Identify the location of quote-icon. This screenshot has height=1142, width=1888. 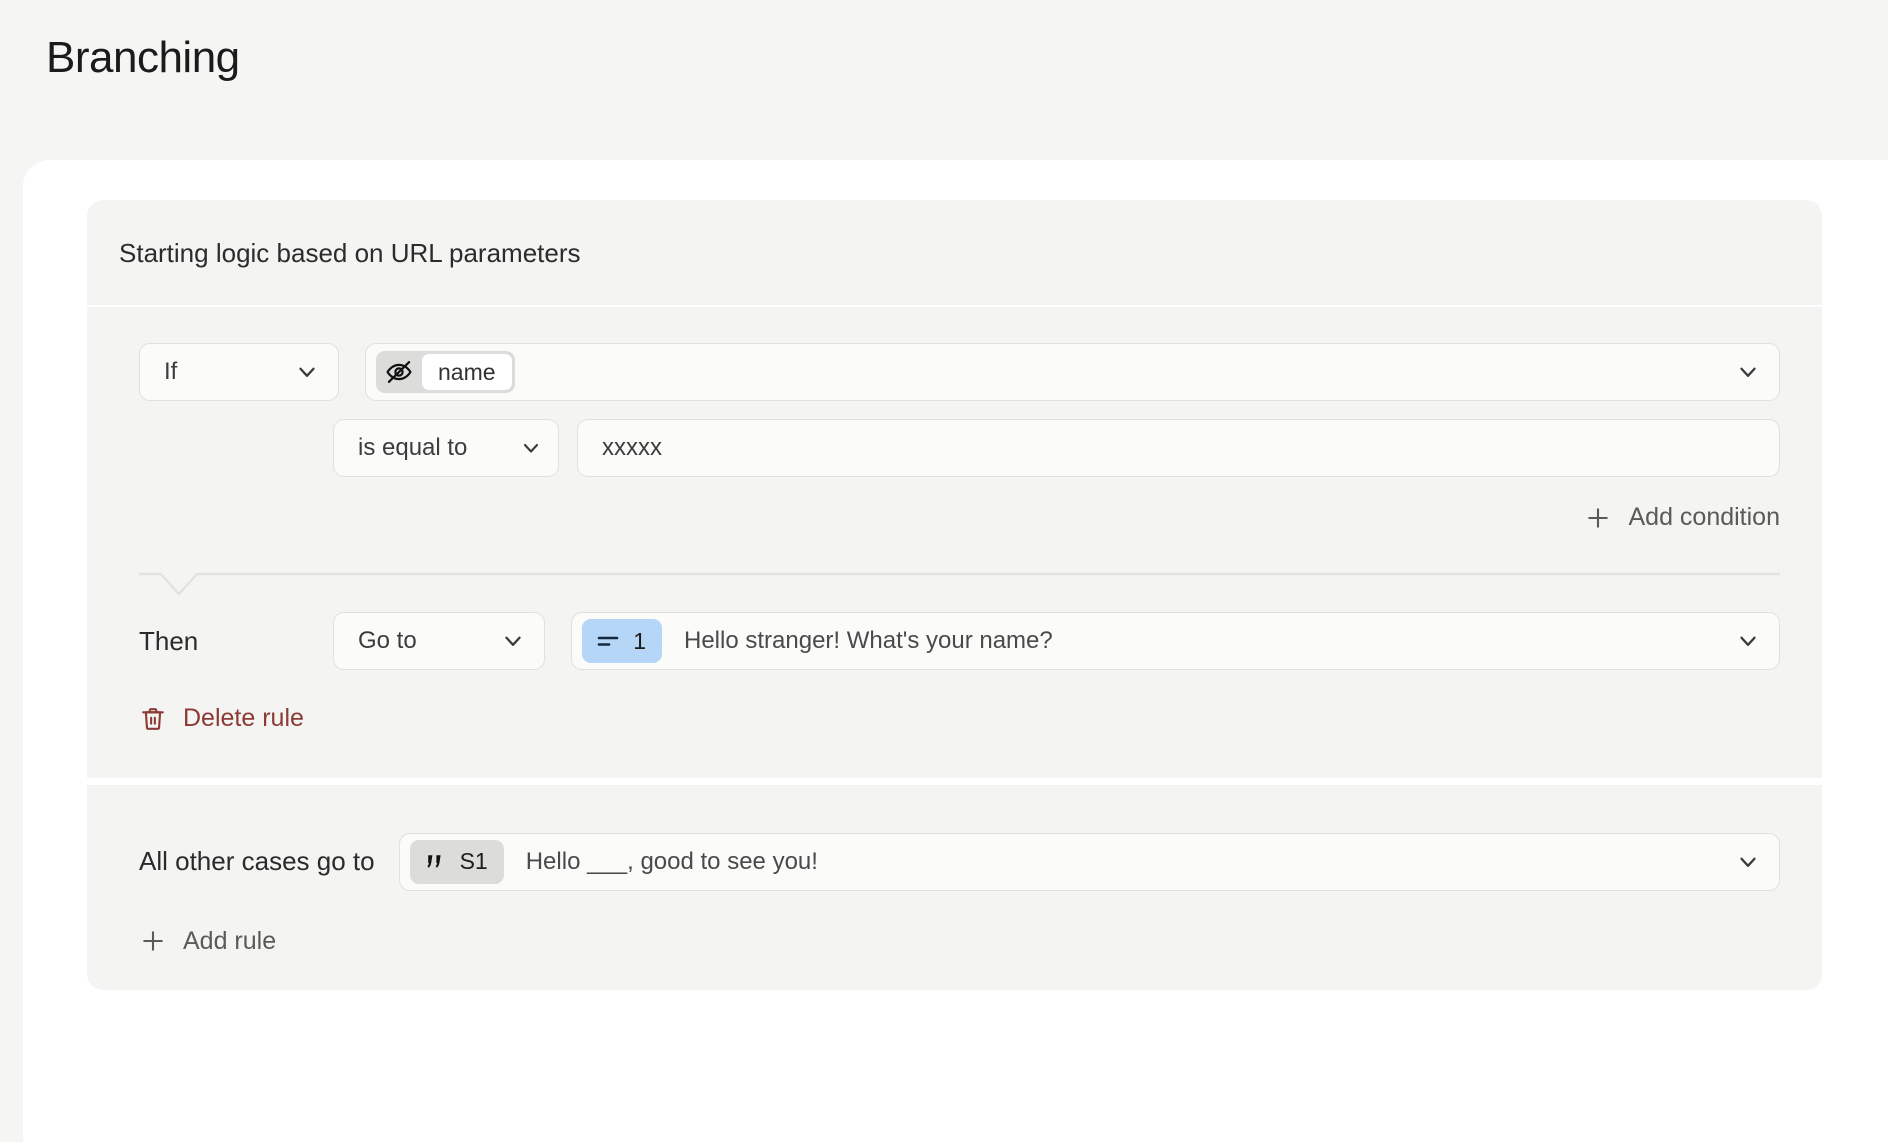
(436, 862).